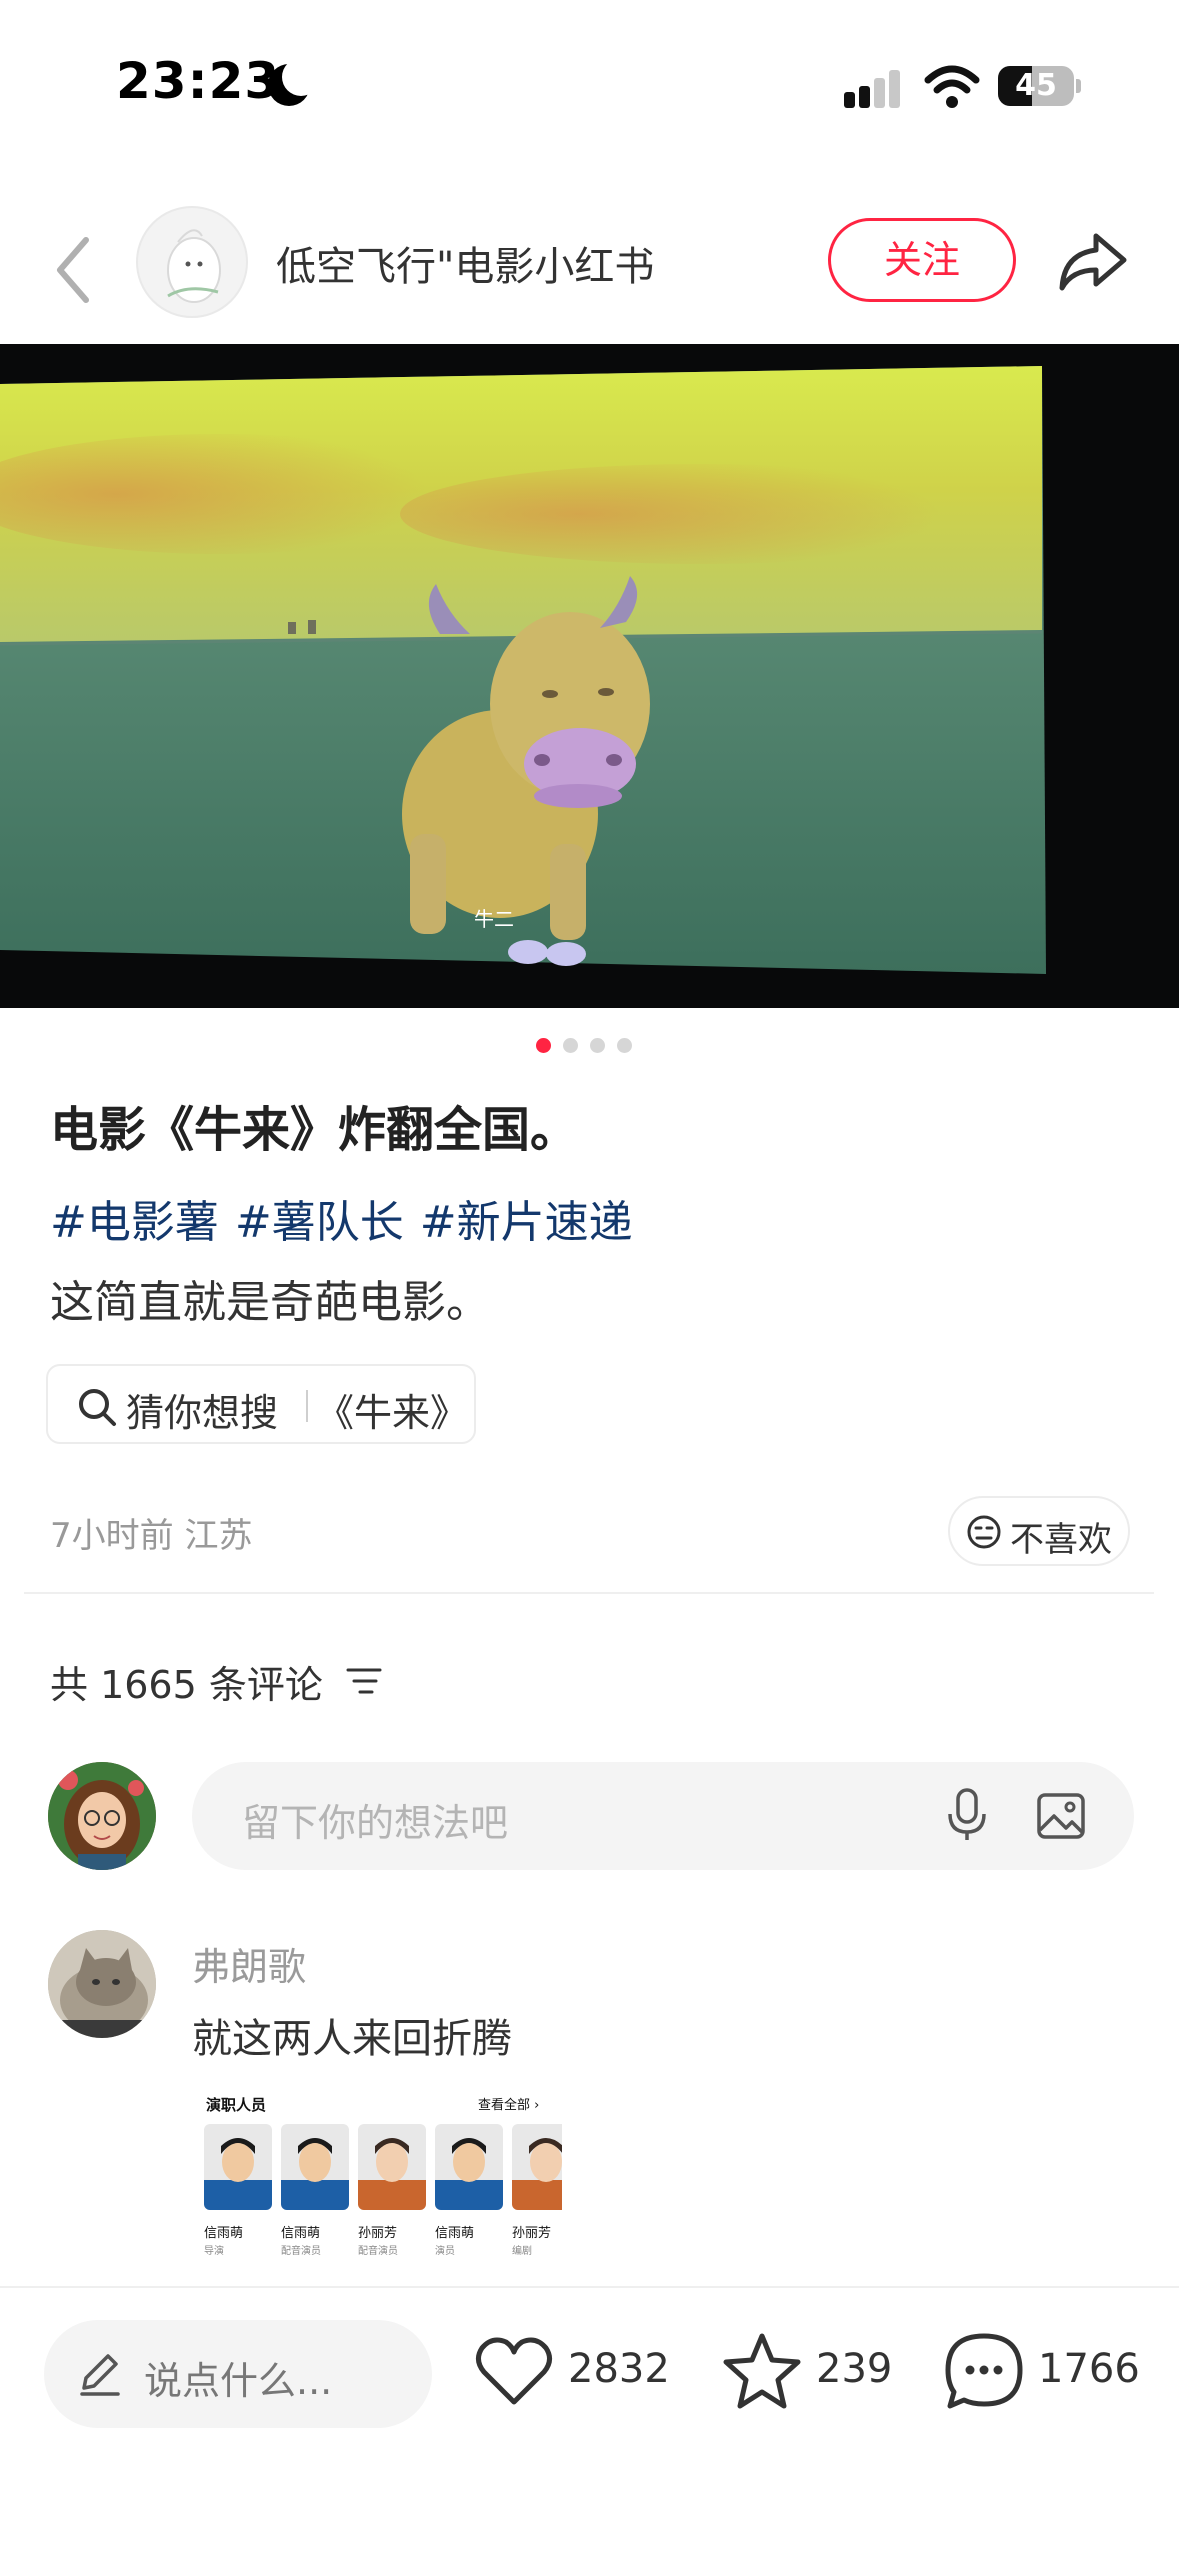 This screenshot has height=2556, width=1179. What do you see at coordinates (984, 1532) in the screenshot?
I see `neutral-face-icon` at bounding box center [984, 1532].